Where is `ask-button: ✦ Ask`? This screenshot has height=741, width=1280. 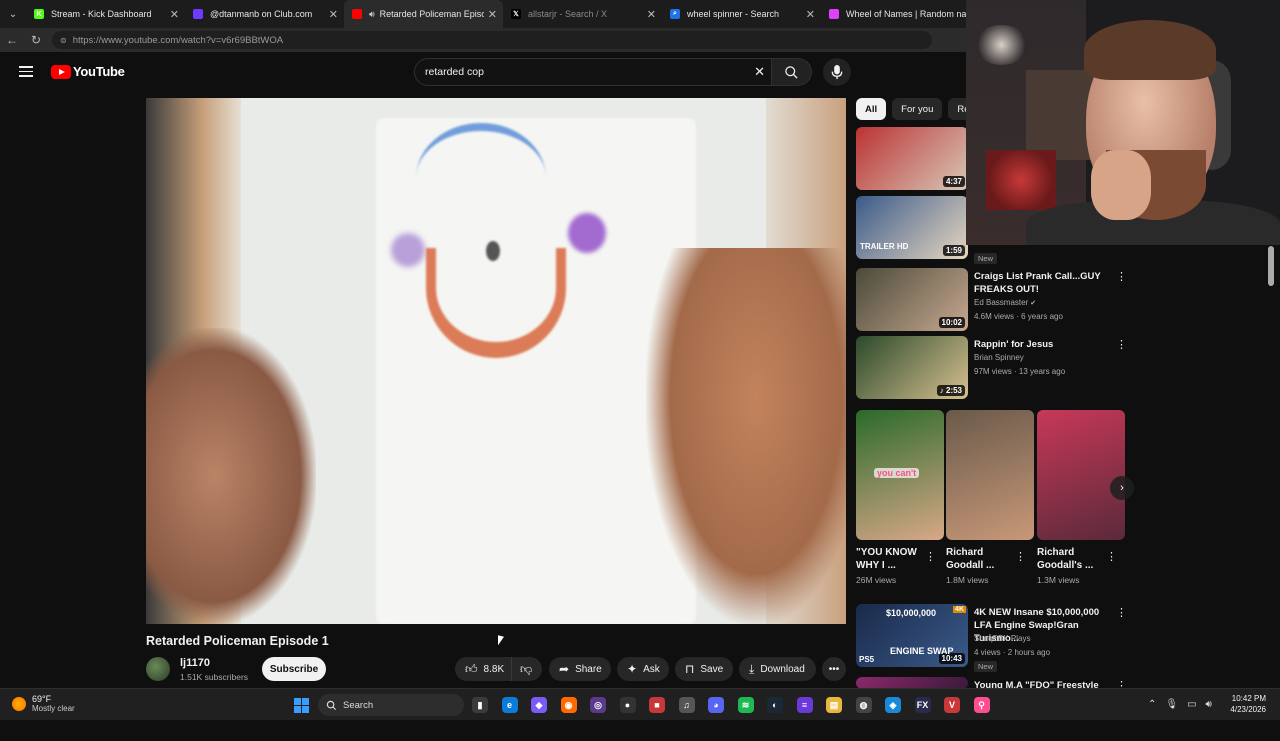
ask-button: ✦ Ask is located at coordinates (643, 669).